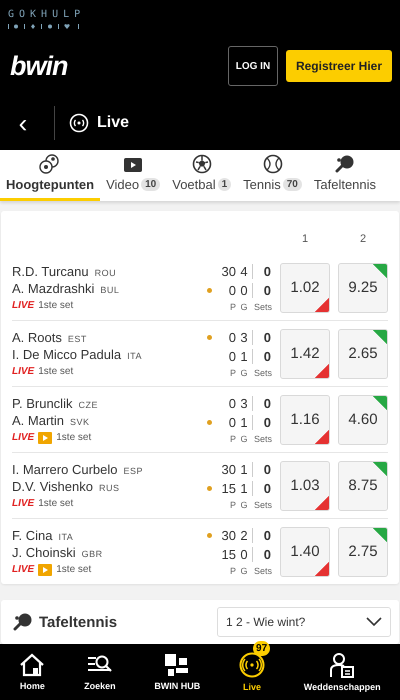 Image resolution: width=400 pixels, height=700 pixels. What do you see at coordinates (37, 338) in the screenshot?
I see `player-name: A. Roots` at bounding box center [37, 338].